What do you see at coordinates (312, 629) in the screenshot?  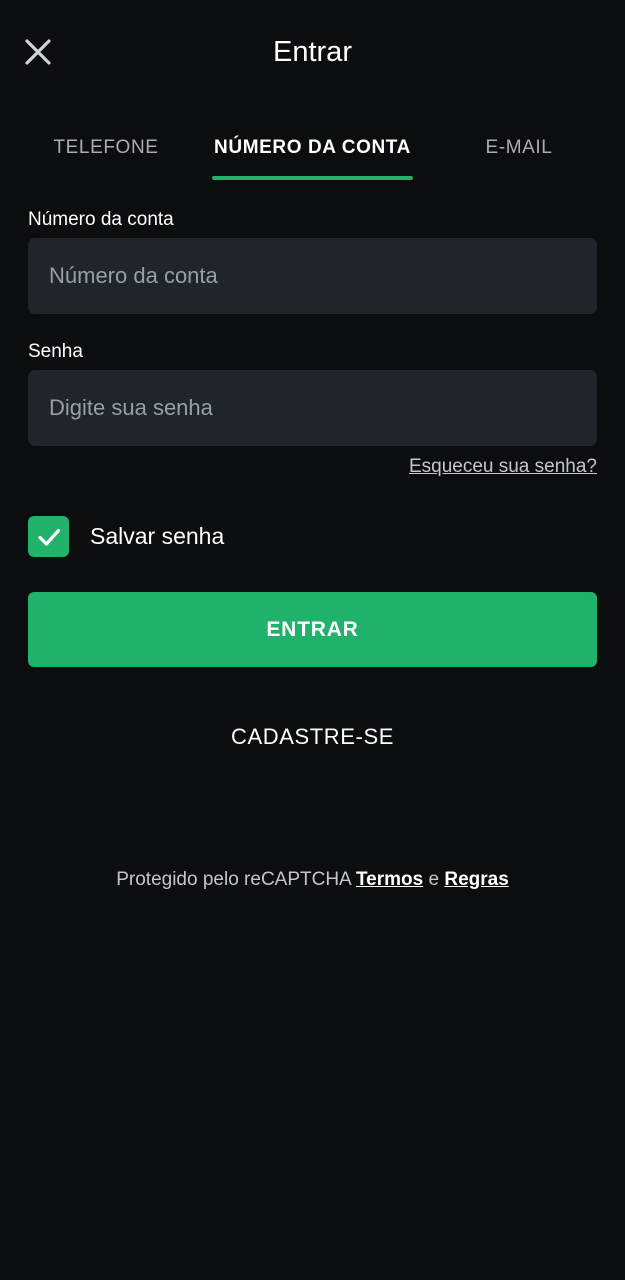 I see `login-button: ENTRAR` at bounding box center [312, 629].